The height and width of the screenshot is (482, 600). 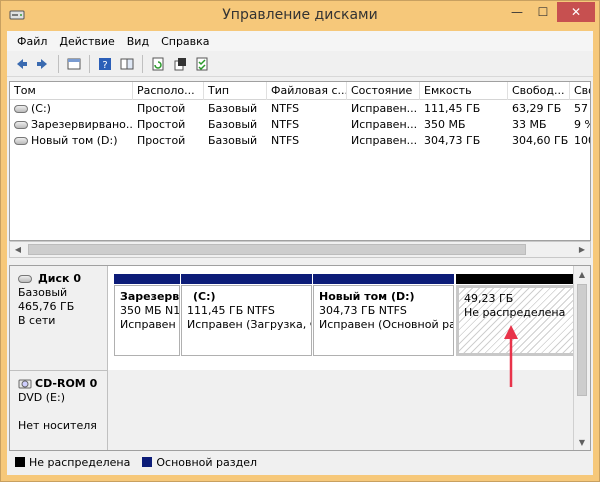 I want to click on help-pane-icon, so click(x=127, y=64).